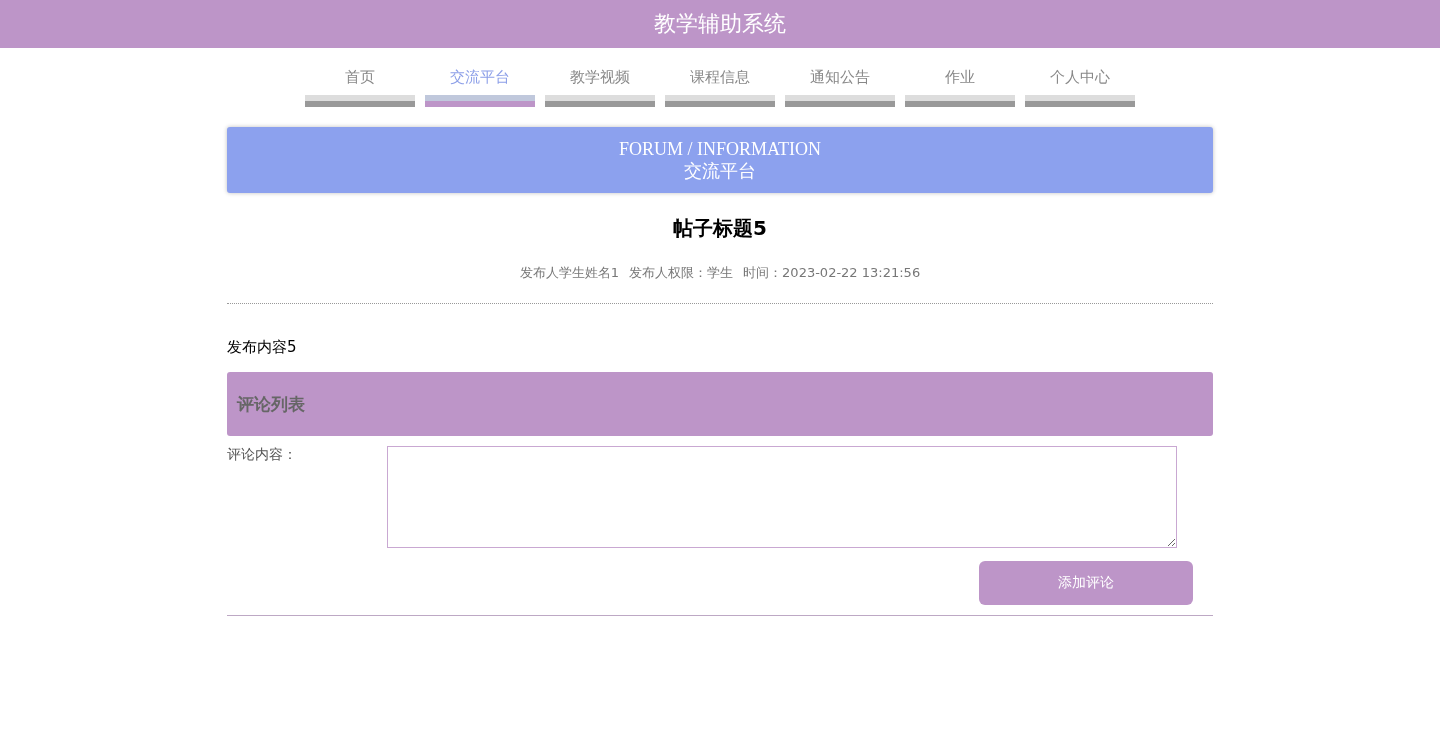  Describe the element at coordinates (840, 87) in the screenshot. I see `nav-tab: 通知公告` at that location.